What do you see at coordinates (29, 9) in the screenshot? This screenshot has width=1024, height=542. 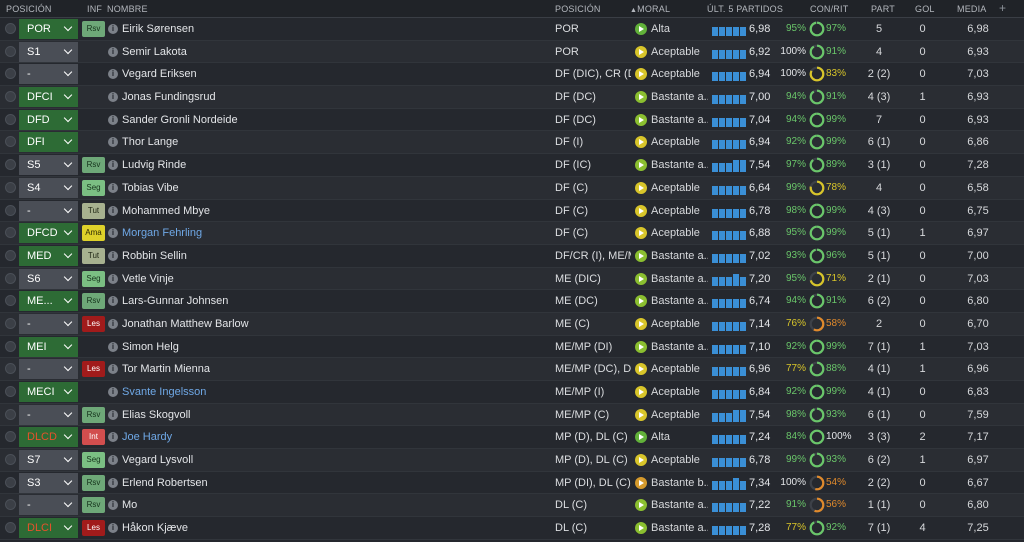 I see `col-posicion: POSICIÓN` at bounding box center [29, 9].